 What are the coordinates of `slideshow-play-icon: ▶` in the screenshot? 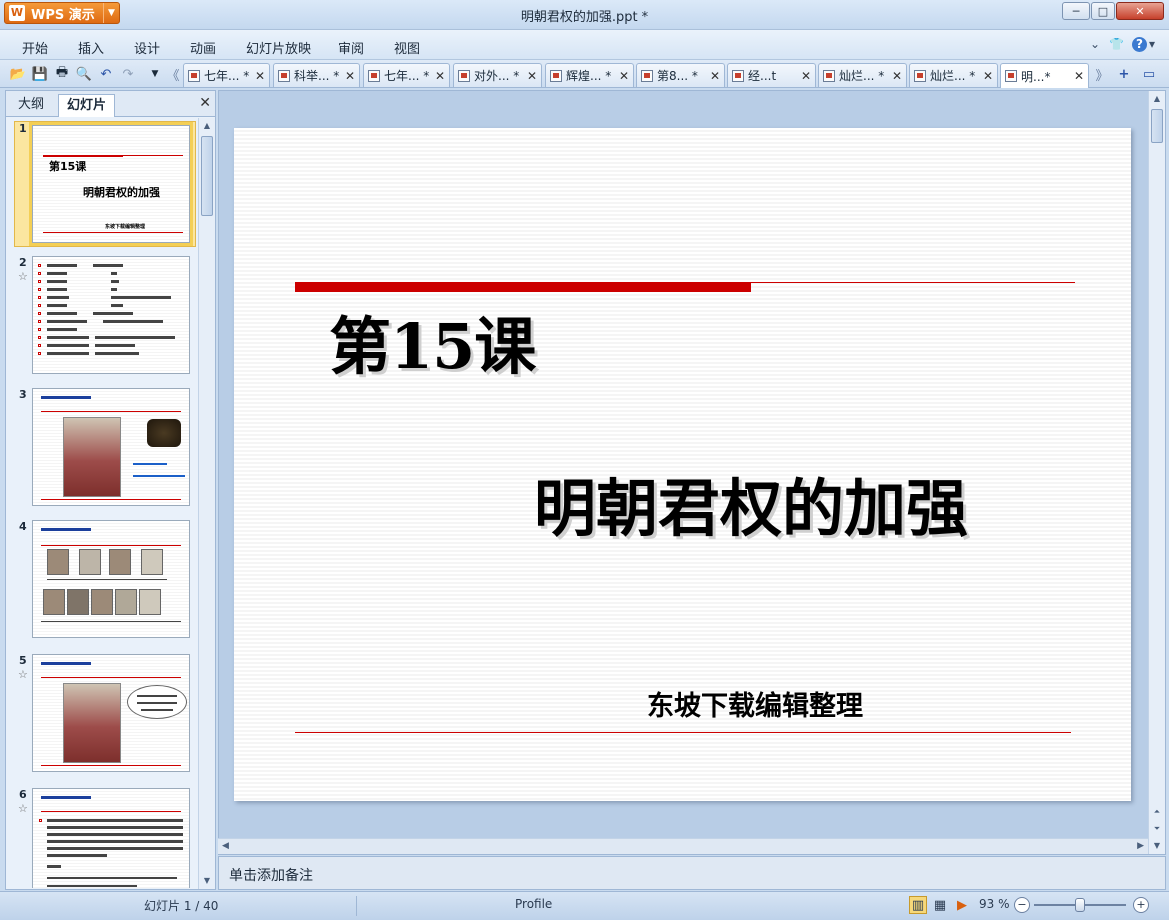 It's located at (962, 905).